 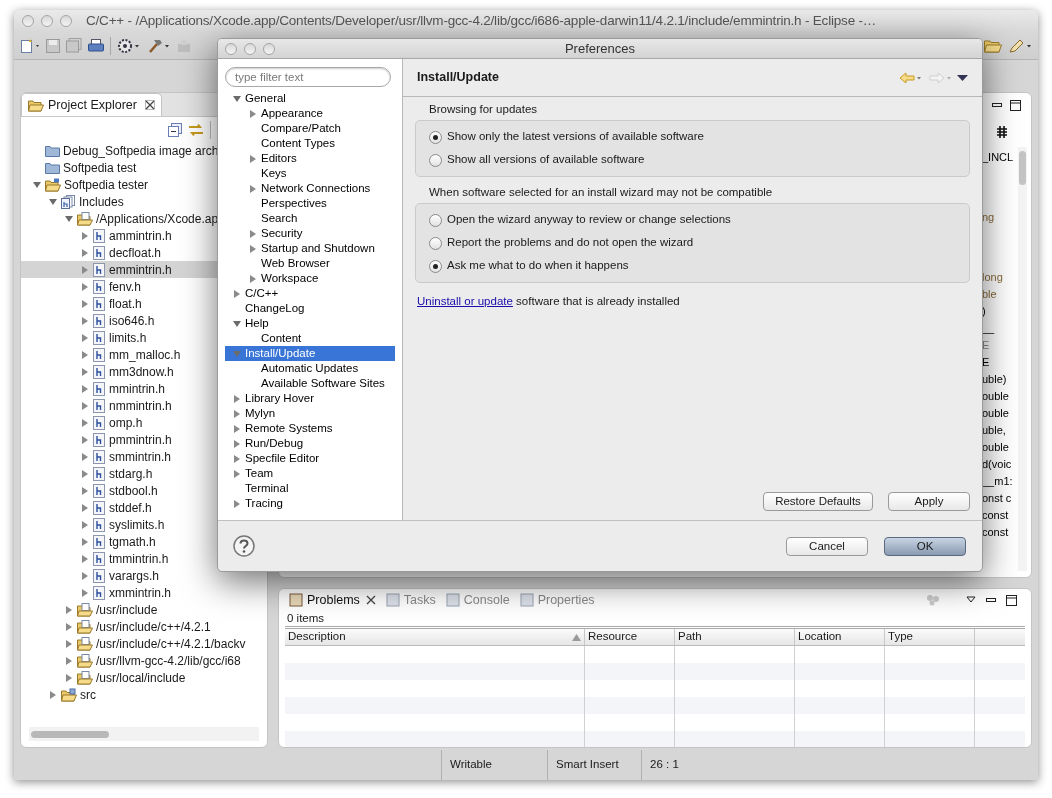 What do you see at coordinates (144, 541) in the screenshot?
I see `tree-item: tgmath.h` at bounding box center [144, 541].